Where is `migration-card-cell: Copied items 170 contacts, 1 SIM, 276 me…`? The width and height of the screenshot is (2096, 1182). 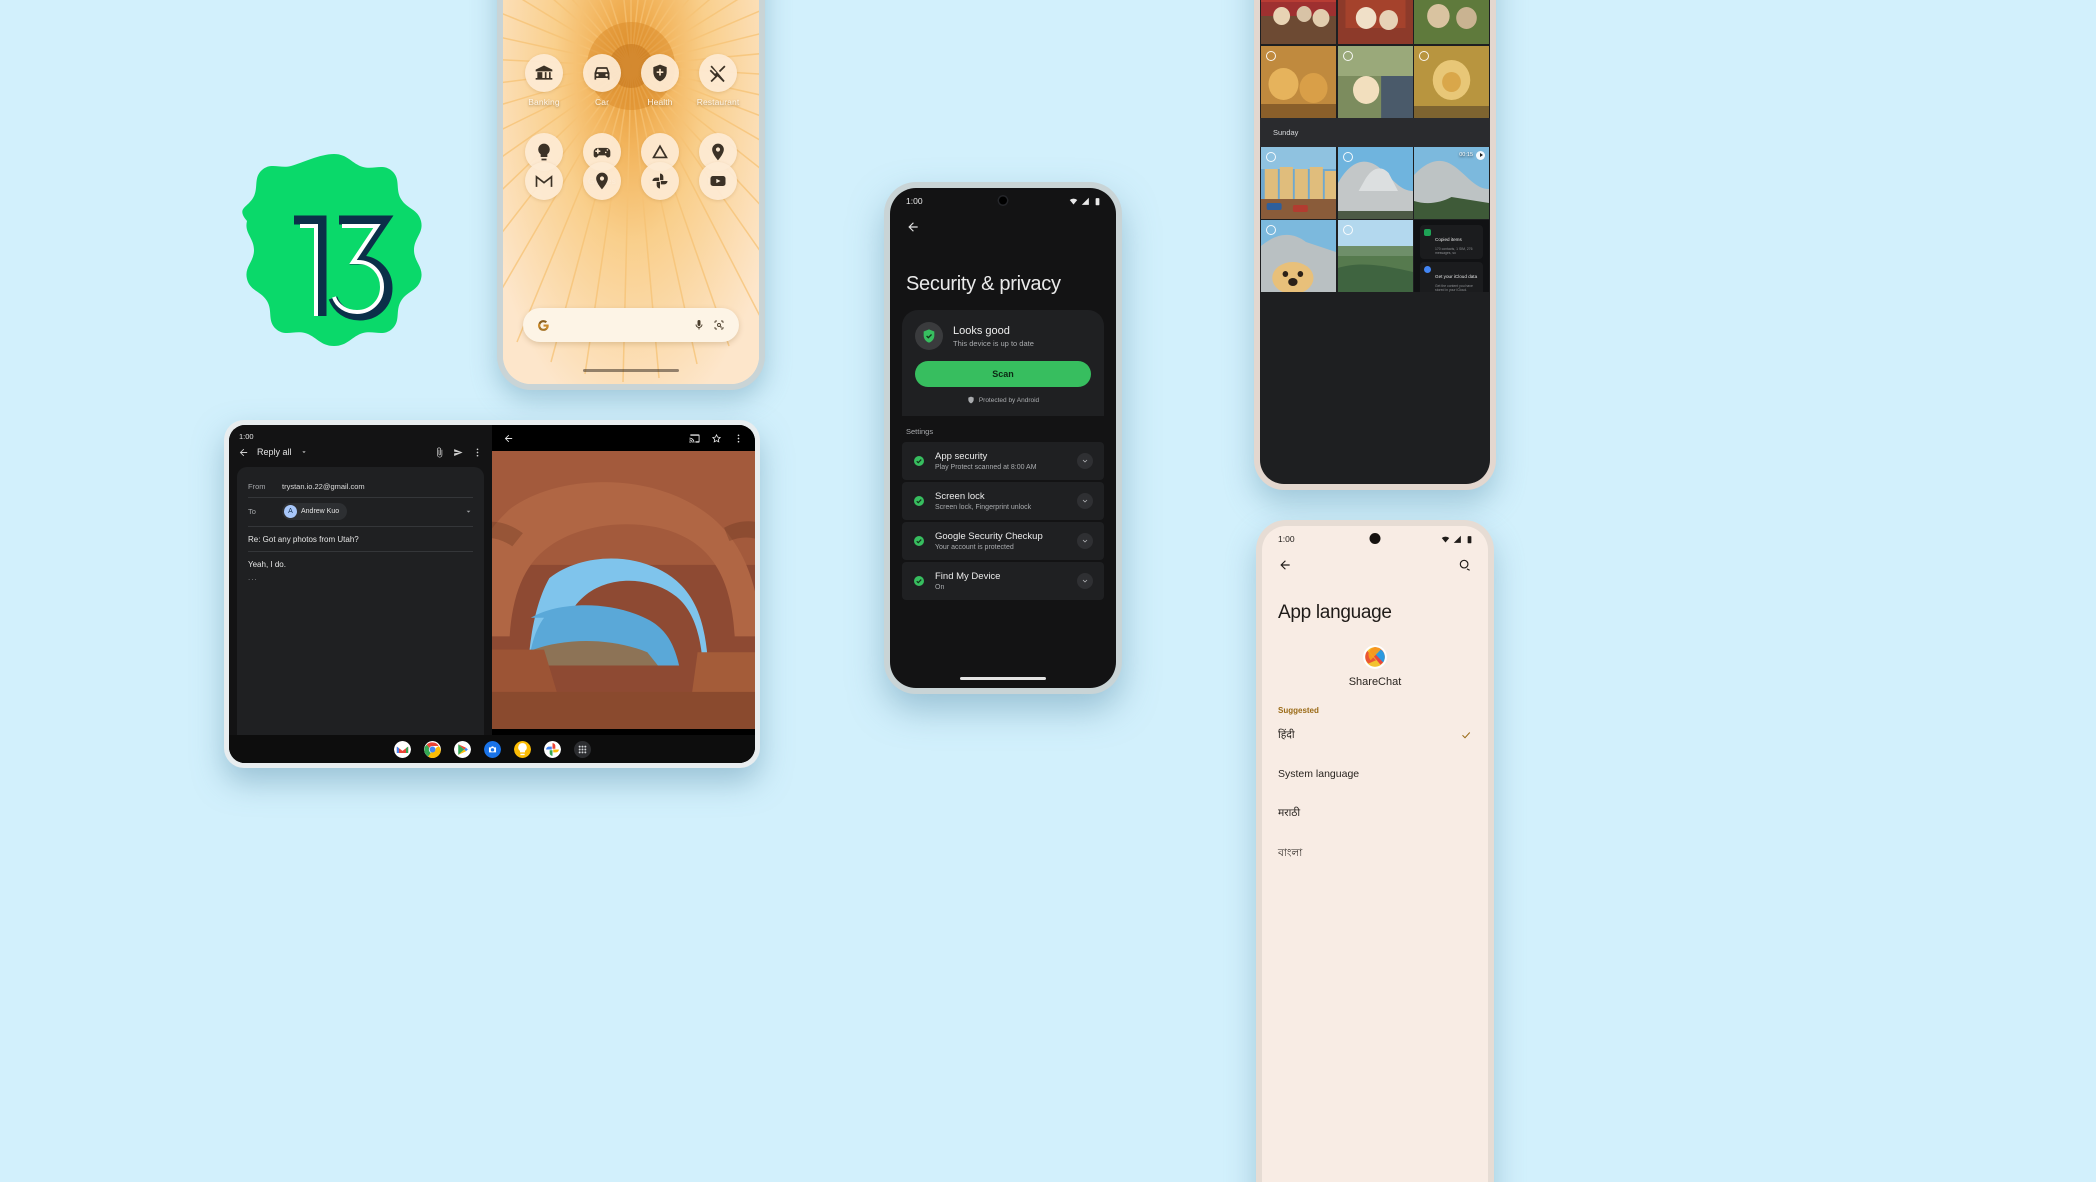
migration-card-cell: Copied items 170 contacts, 1 SIM, 276 me… is located at coordinates (1451, 256).